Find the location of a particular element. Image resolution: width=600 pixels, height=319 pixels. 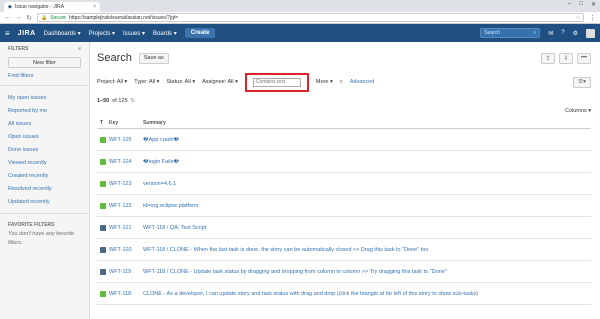

assignee-filter: Assignee: All ▾ is located at coordinates (220, 82).